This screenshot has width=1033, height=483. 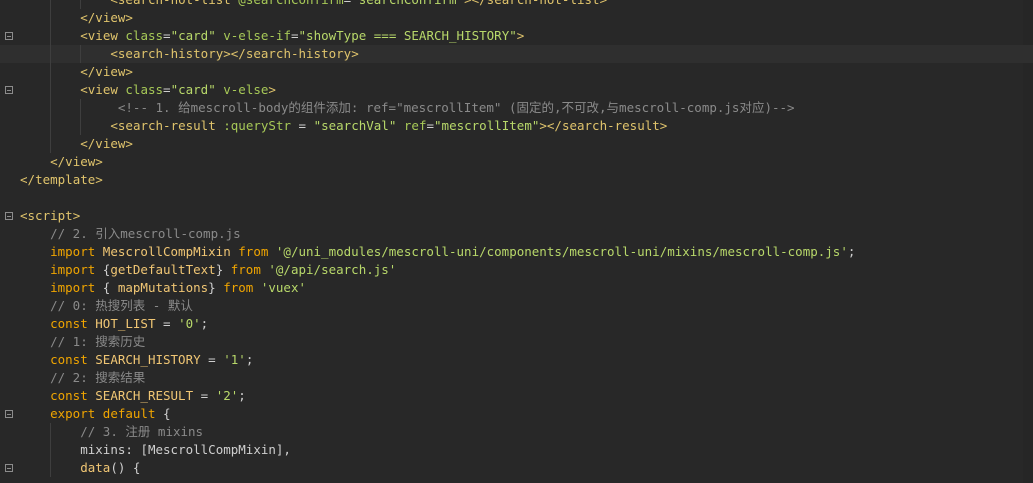 I want to click on code-token-variable: SEARCH_HISTORY, so click(x=148, y=359).